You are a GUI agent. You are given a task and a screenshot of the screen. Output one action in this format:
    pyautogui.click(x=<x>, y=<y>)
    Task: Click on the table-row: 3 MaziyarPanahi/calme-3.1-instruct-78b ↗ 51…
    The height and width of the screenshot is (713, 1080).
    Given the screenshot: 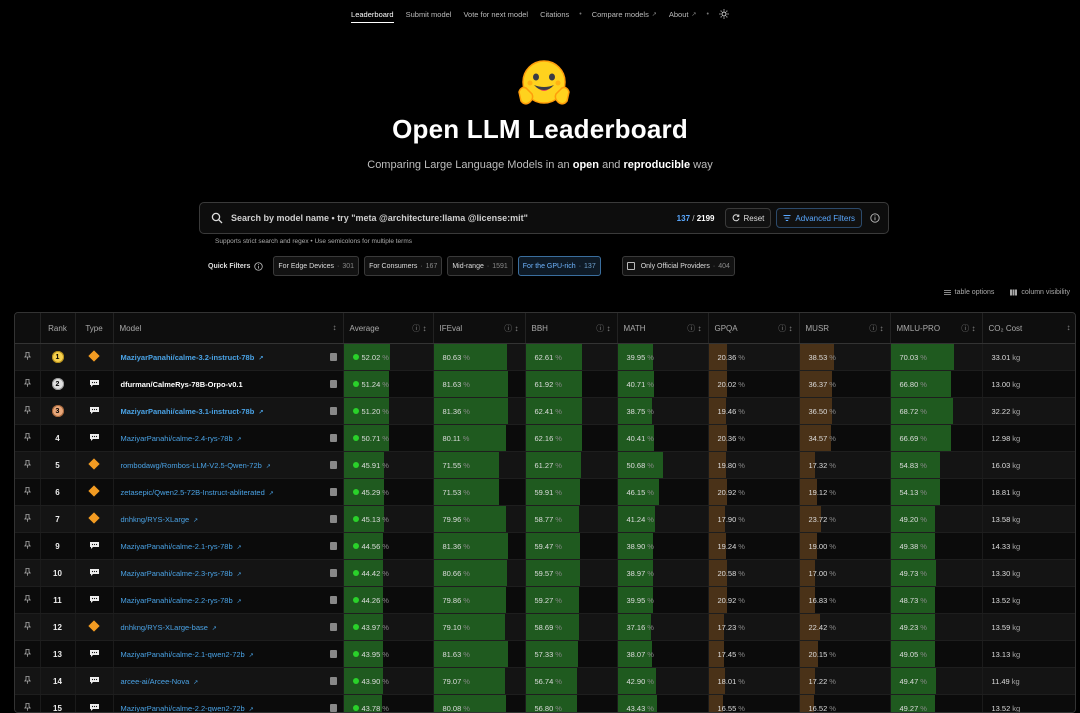 What is the action you would take?
    pyautogui.click(x=545, y=411)
    